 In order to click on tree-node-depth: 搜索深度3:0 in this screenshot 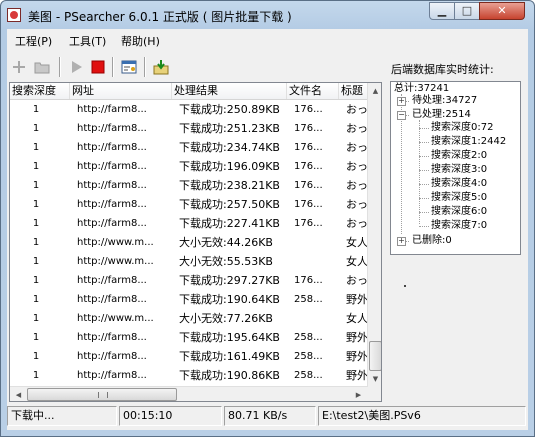, I will do `click(459, 170)`.